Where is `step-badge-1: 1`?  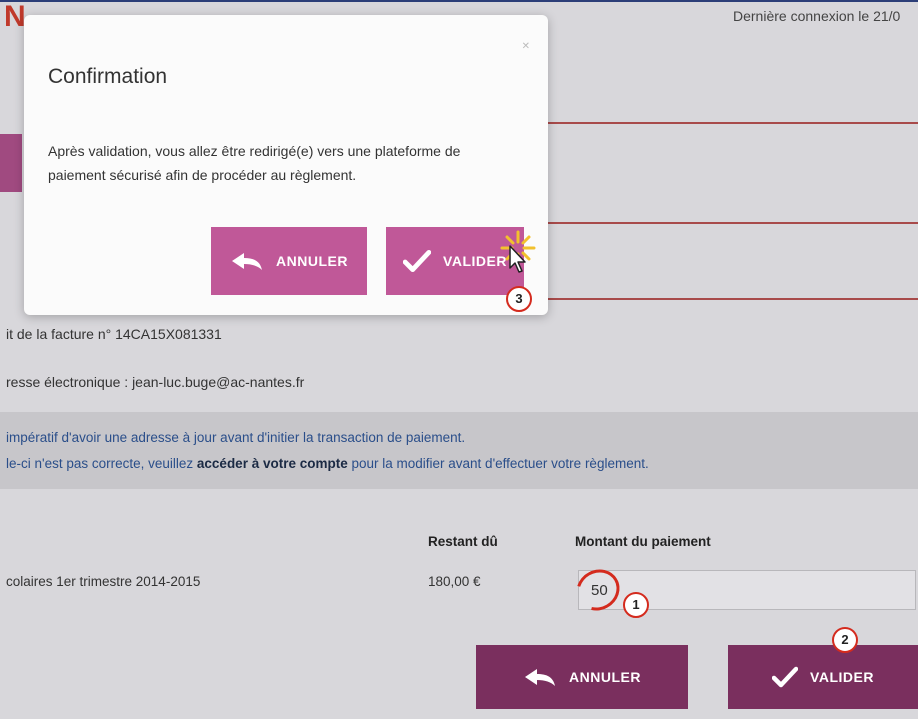 step-badge-1: 1 is located at coordinates (636, 605).